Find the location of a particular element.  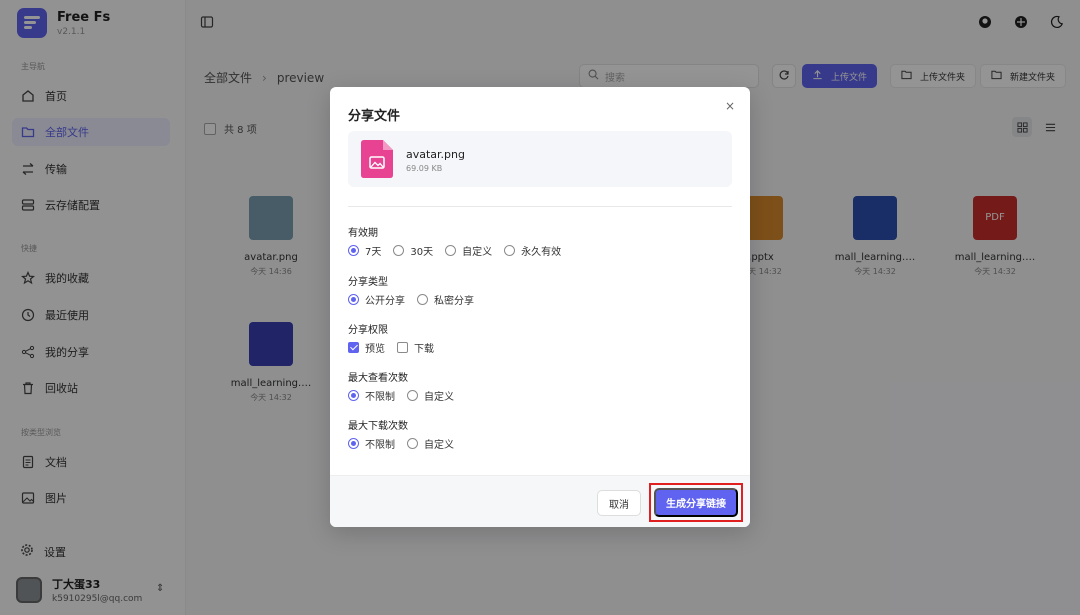

max-downloads-custom: 自定义 is located at coordinates (430, 443).